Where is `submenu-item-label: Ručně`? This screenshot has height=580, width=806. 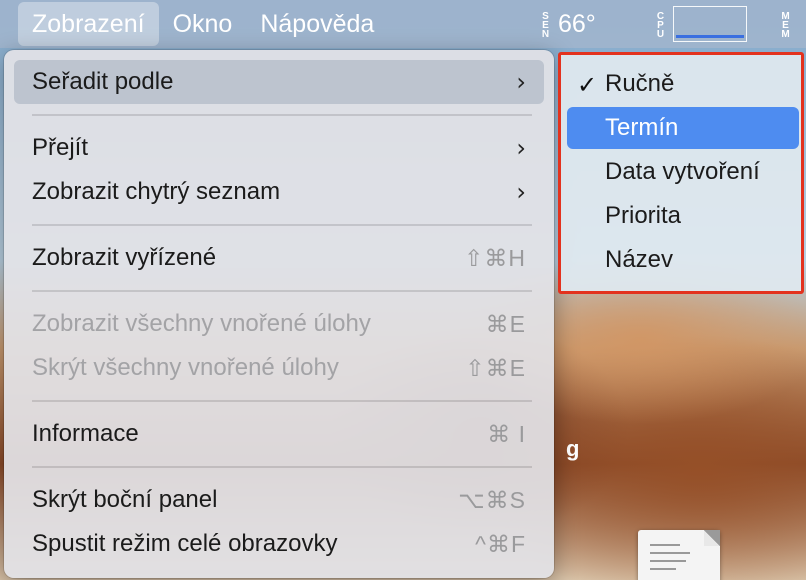
submenu-item-label: Ručně is located at coordinates (640, 83).